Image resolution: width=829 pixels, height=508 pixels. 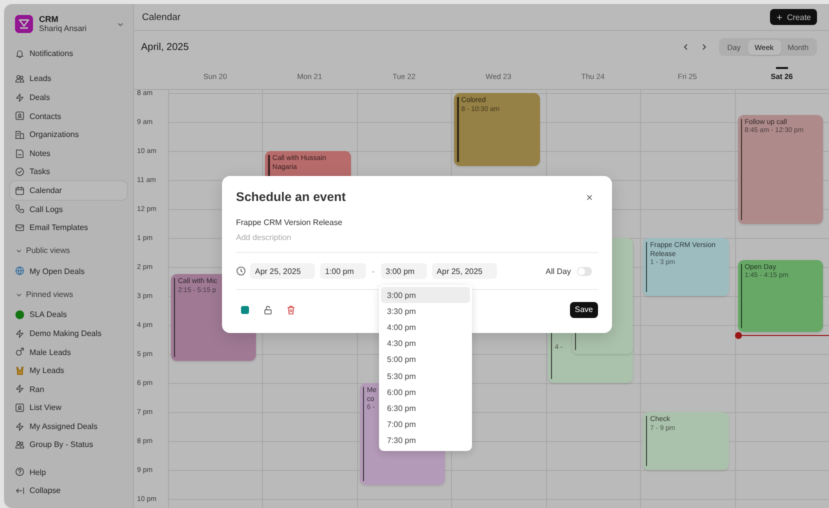 What do you see at coordinates (63, 28) in the screenshot?
I see `user-name: Shariq Ansari` at bounding box center [63, 28].